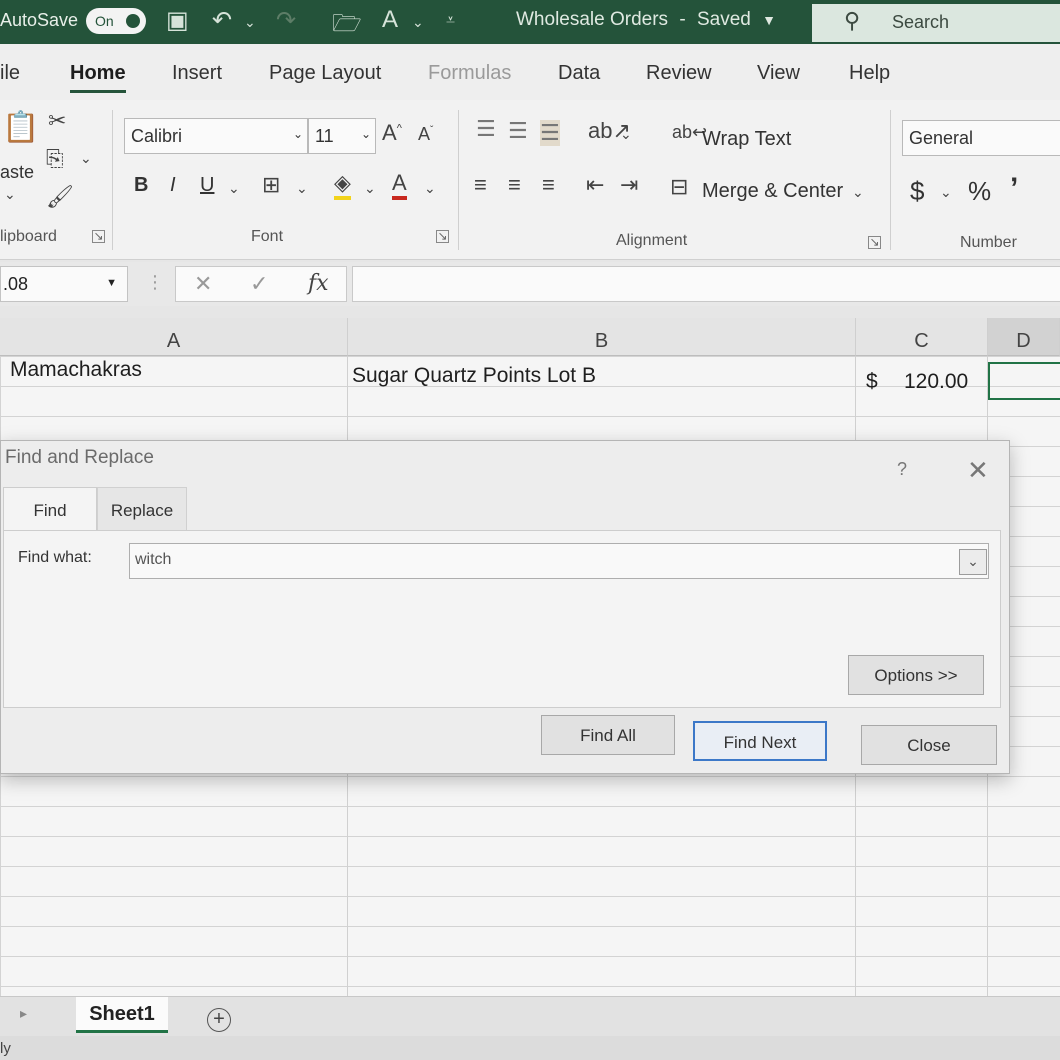 Image resolution: width=1060 pixels, height=1060 pixels. I want to click on font-color-quick-icon: A, so click(390, 20).